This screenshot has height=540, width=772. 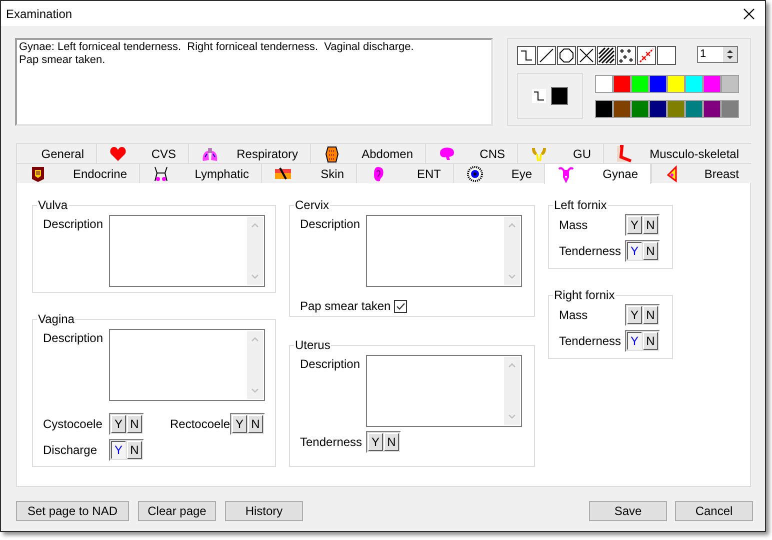 What do you see at coordinates (626, 55) in the screenshot?
I see `scatter-tool-icon` at bounding box center [626, 55].